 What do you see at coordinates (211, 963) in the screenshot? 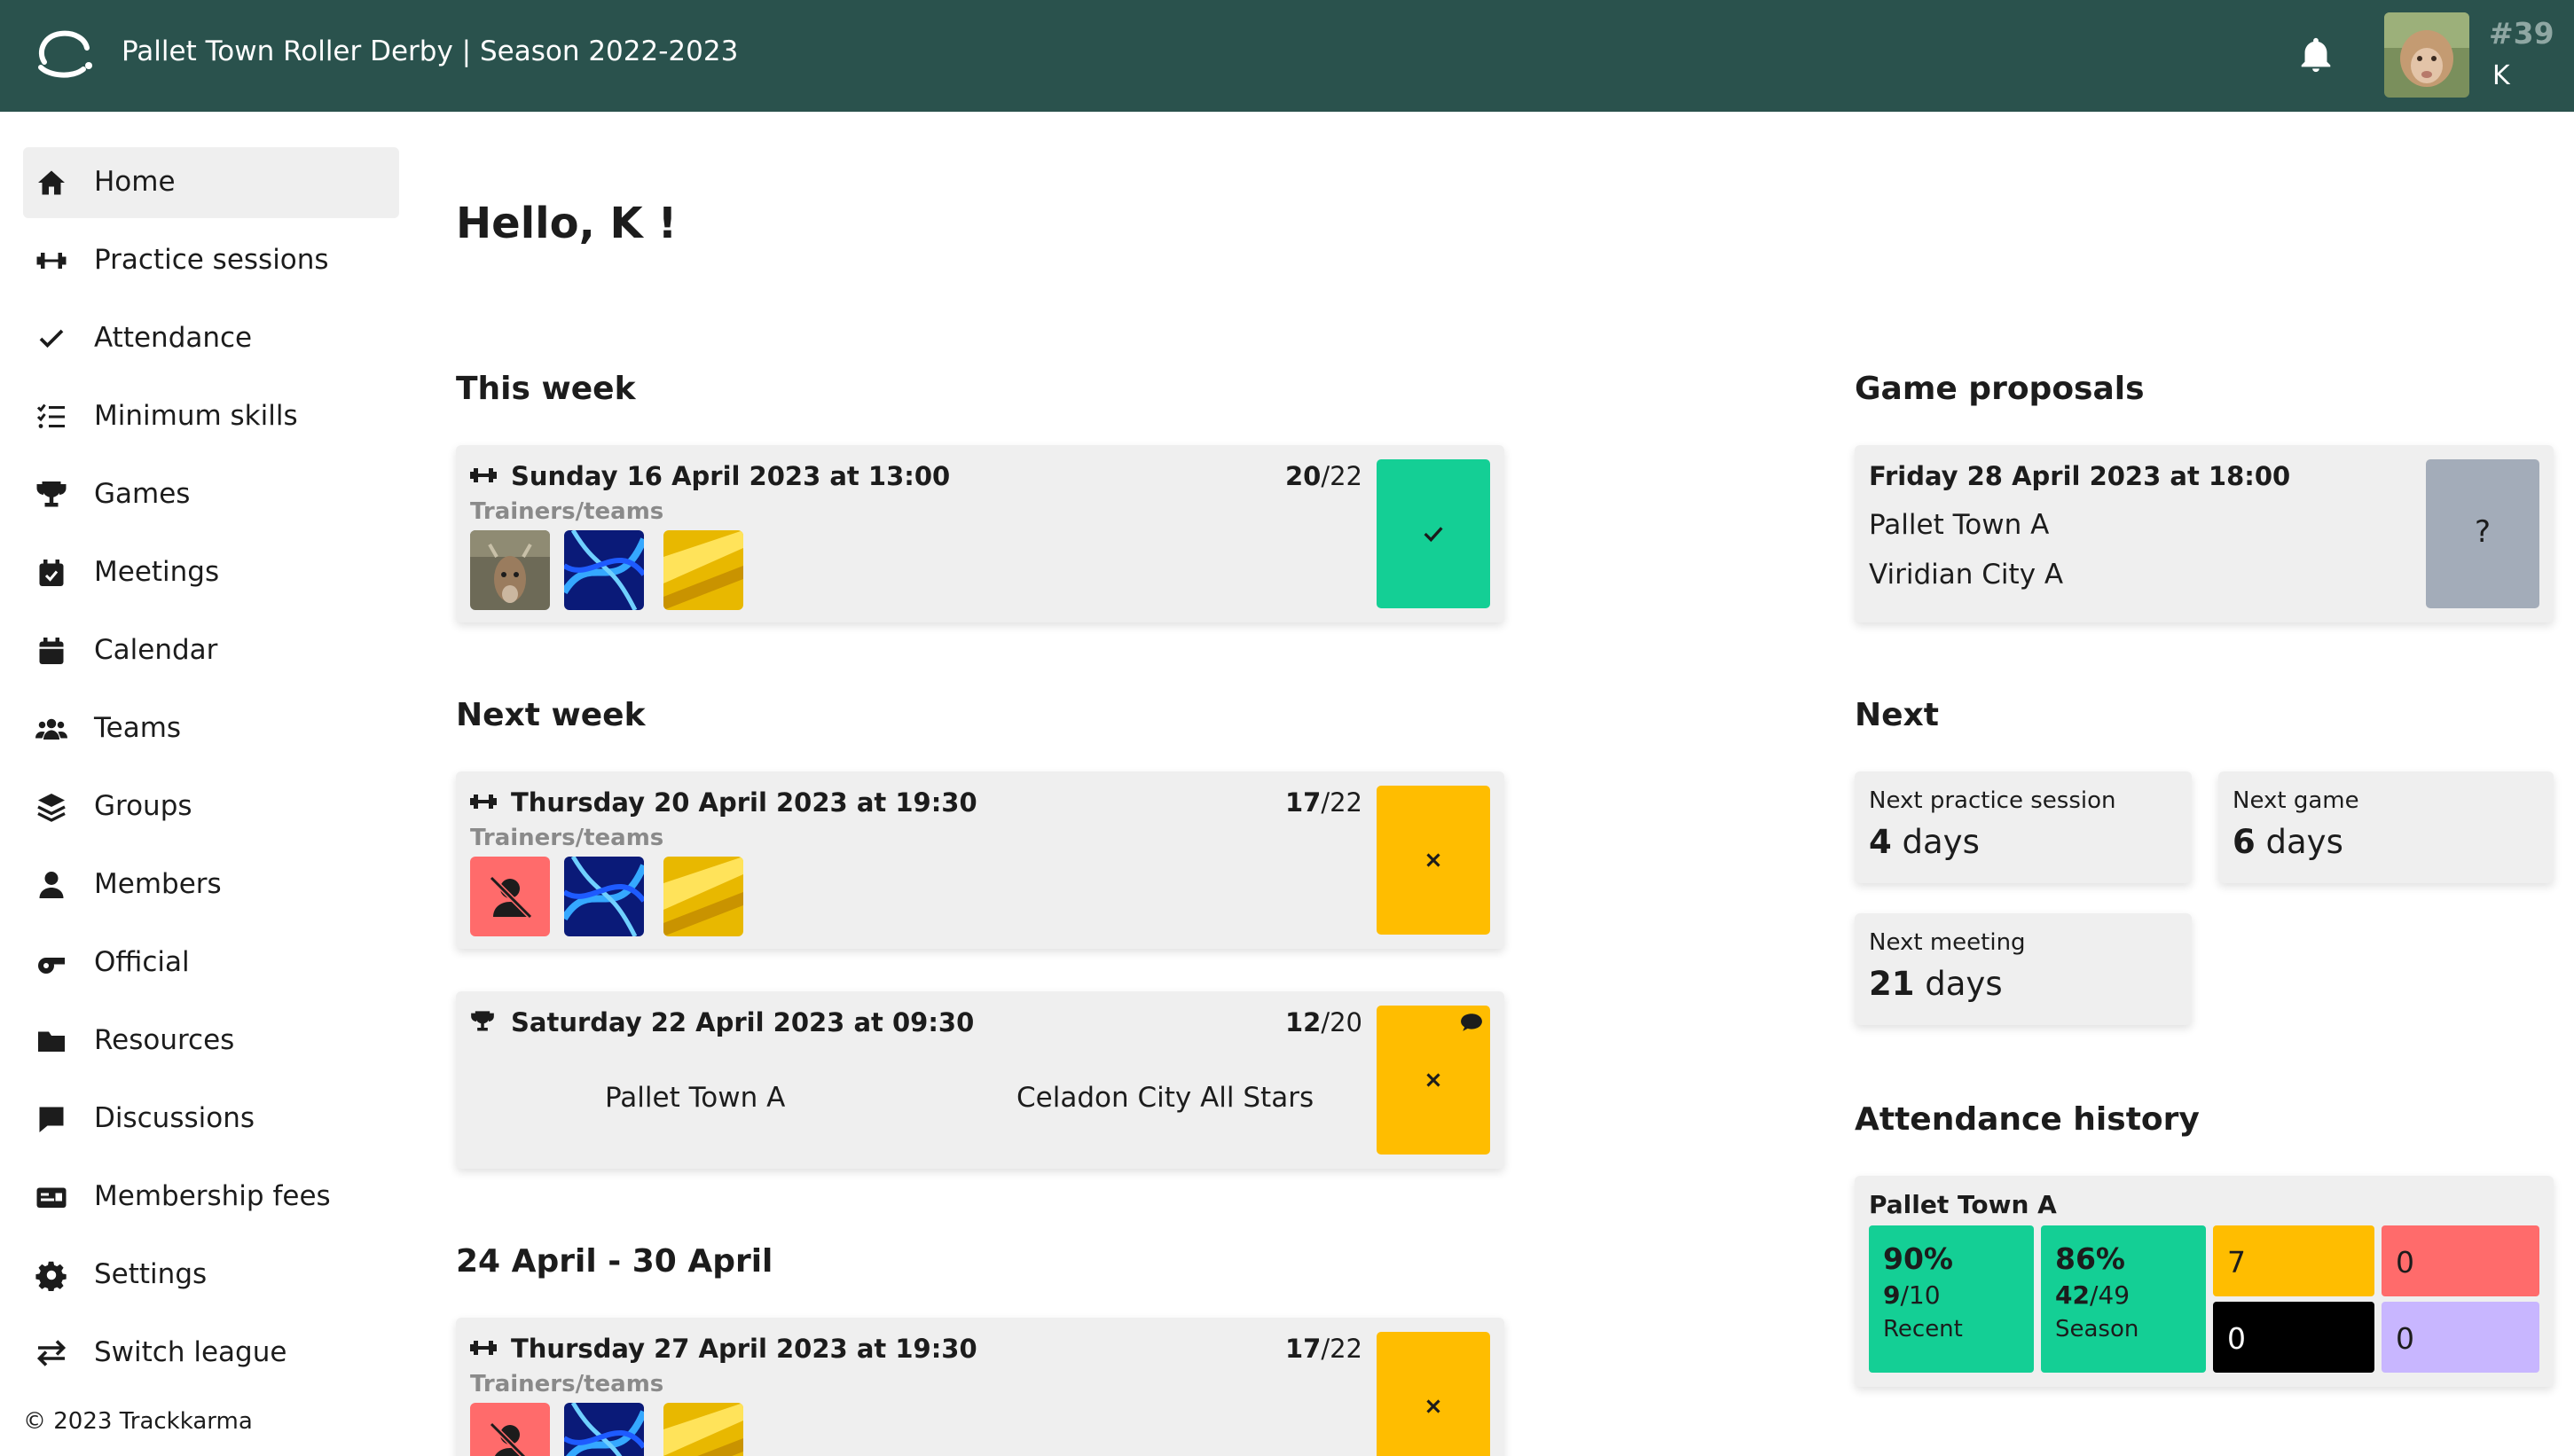
I see `sidebar-item-official: Official` at bounding box center [211, 963].